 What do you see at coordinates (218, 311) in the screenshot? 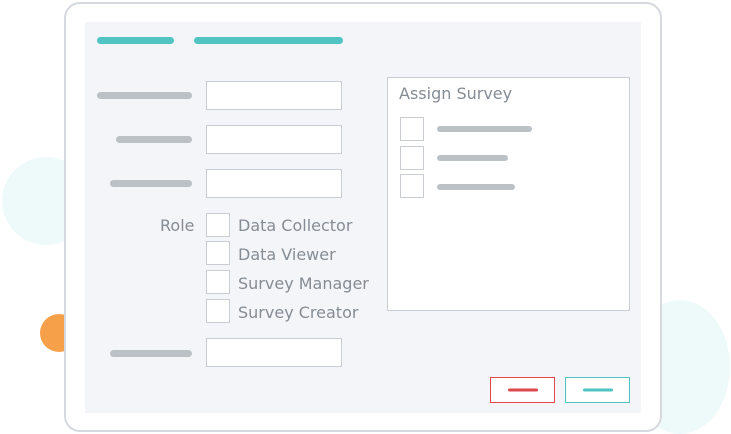
I see `role-checkbox-survey-creator` at bounding box center [218, 311].